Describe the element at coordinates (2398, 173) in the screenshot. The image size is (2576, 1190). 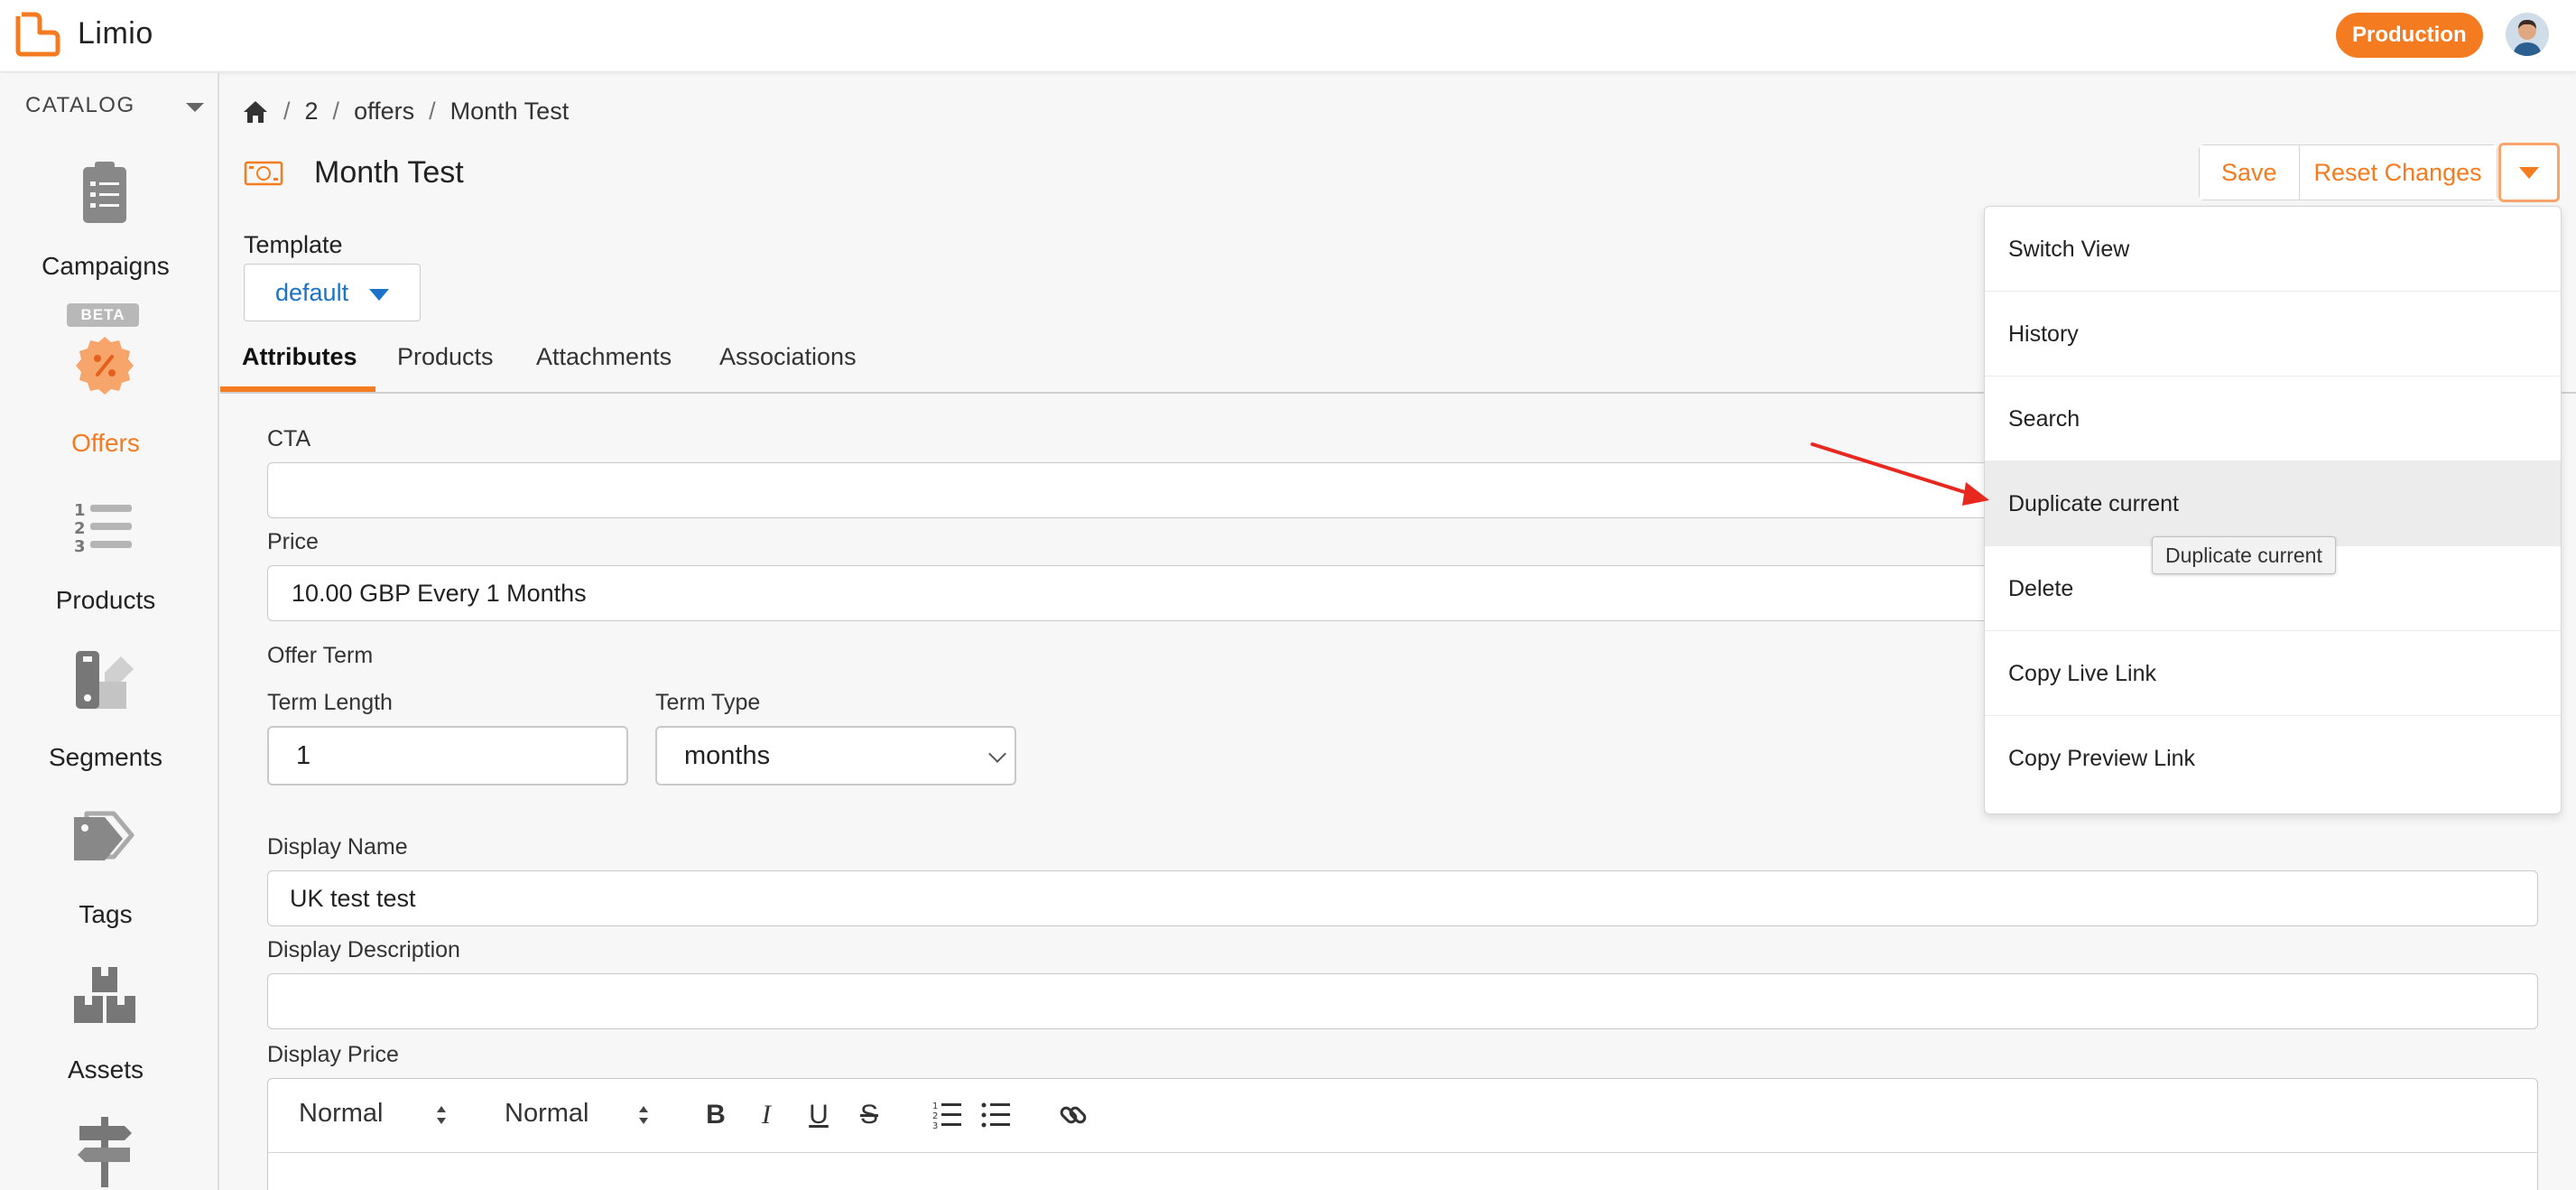
I see `reset-changes-button: Reset Changes` at that location.